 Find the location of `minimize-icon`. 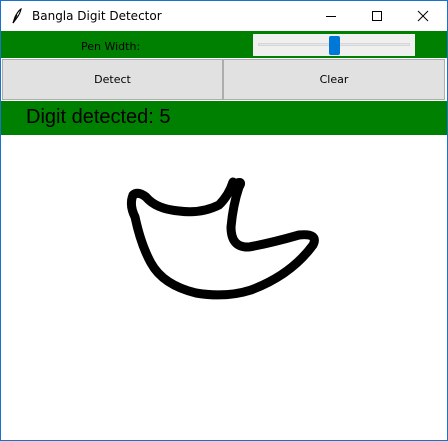

minimize-icon is located at coordinates (331, 16).